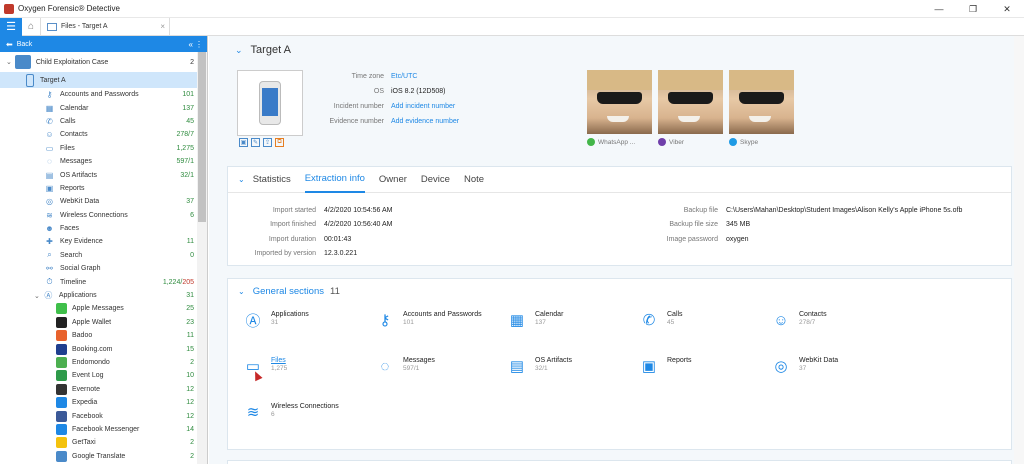 The height and width of the screenshot is (464, 1024). Describe the element at coordinates (202, 137) in the screenshot. I see `scrollbar-thumb` at that location.